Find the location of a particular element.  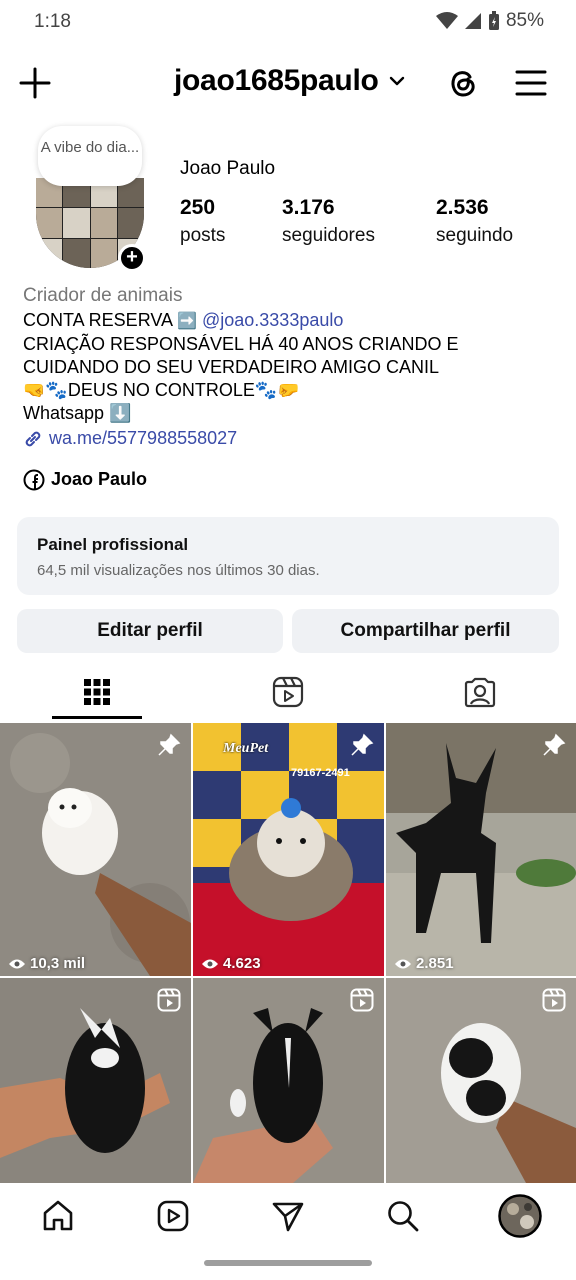

nav-search is located at coordinates (403, 1216).